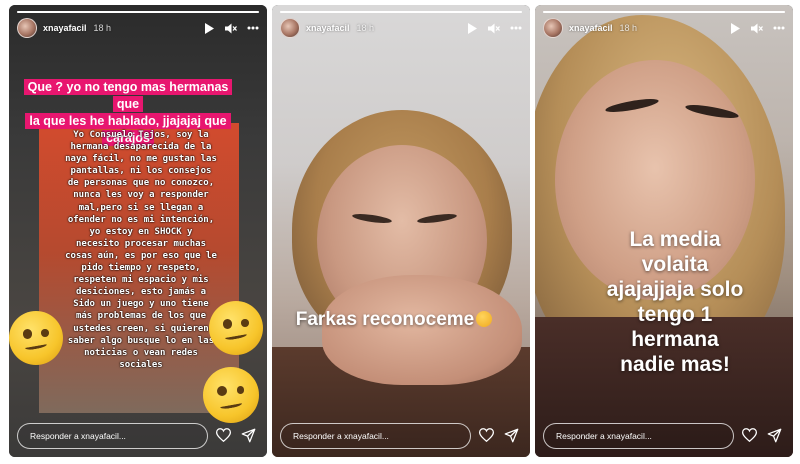 Image resolution: width=800 pixels, height=464 pixels. I want to click on letter-line: más problemas de los que, so click(141, 316).